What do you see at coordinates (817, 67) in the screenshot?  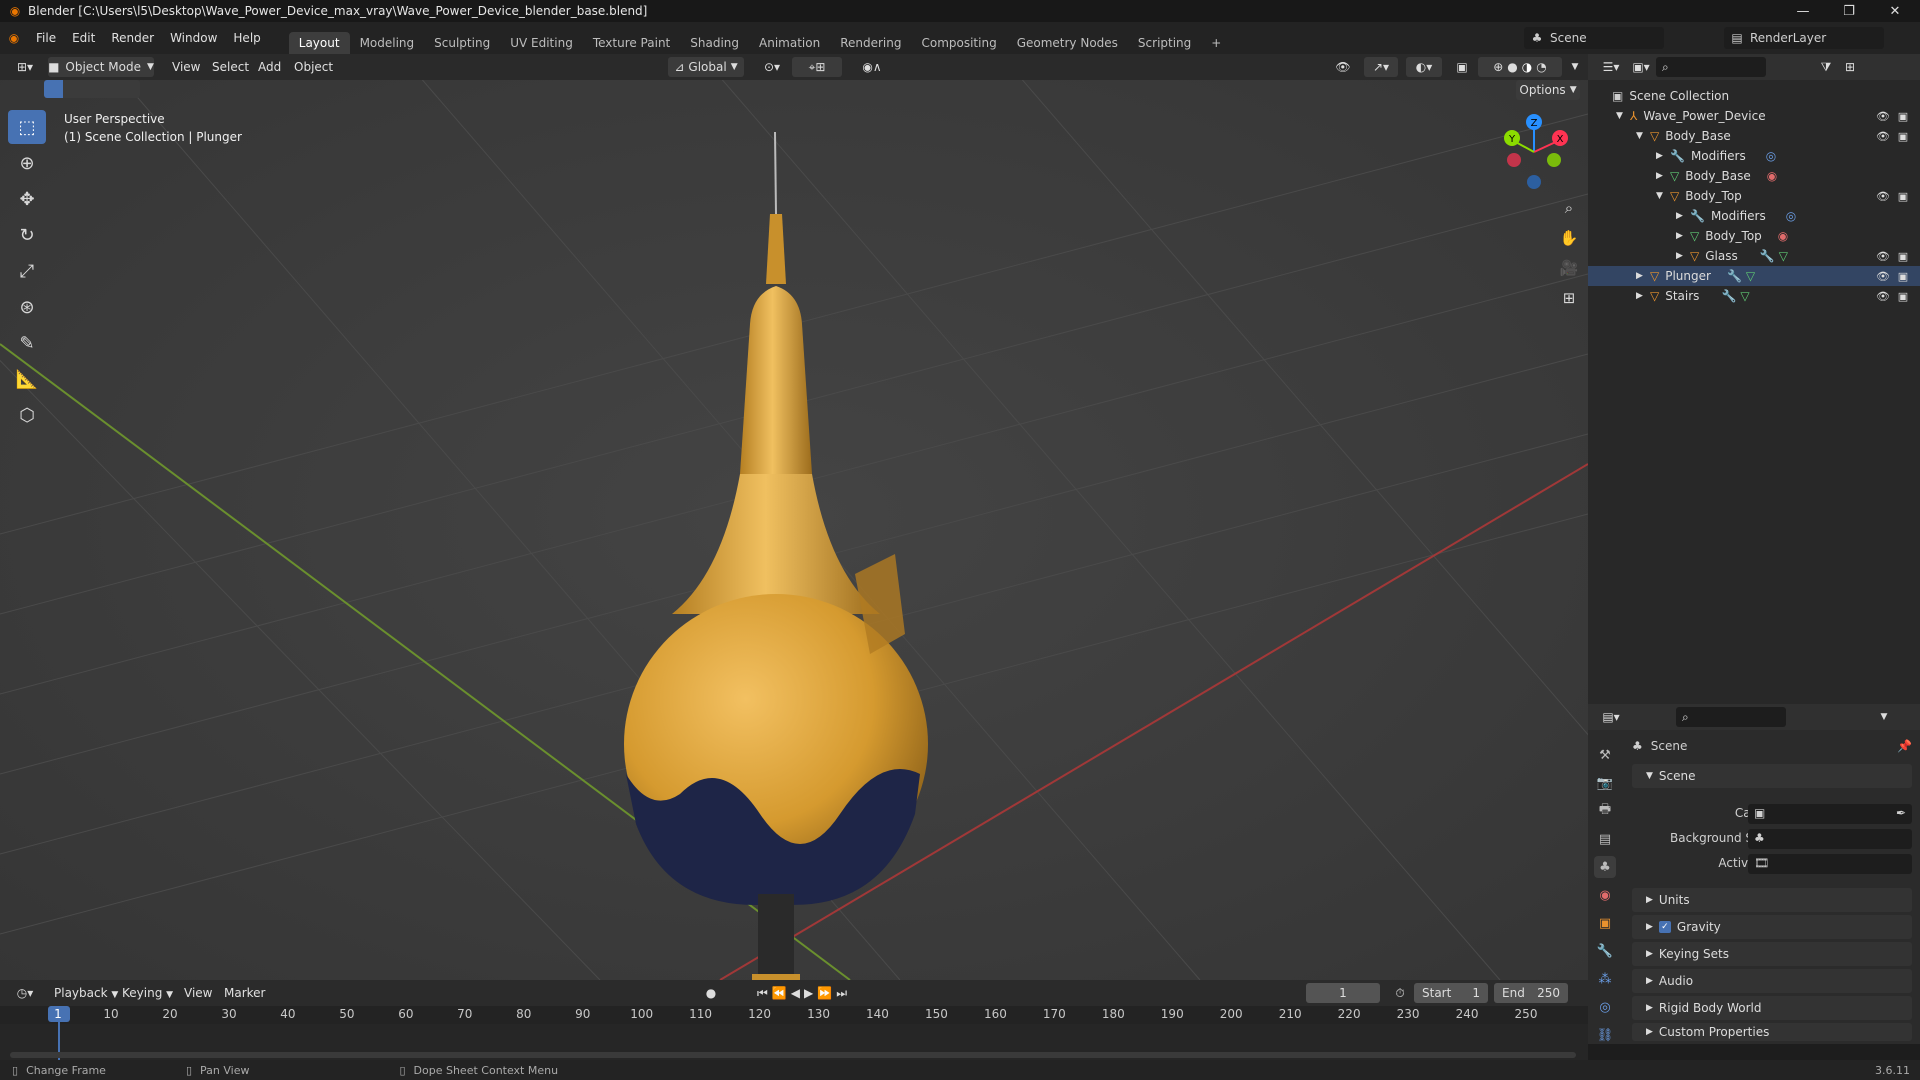 I see `snap-icon: ⌖⊞` at bounding box center [817, 67].